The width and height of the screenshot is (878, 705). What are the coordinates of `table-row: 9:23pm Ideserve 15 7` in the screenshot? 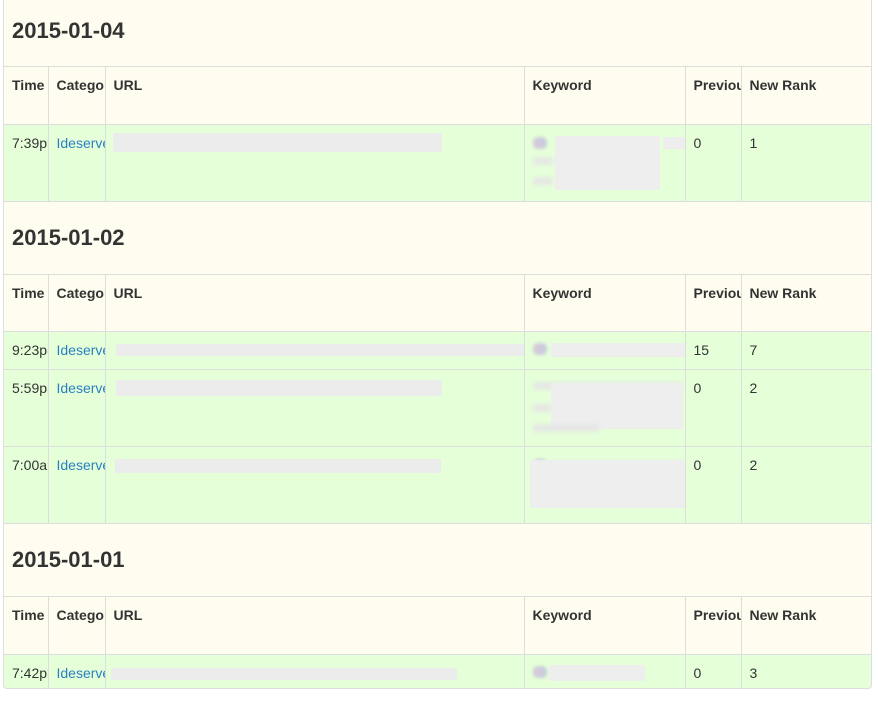 It's located at (437, 350).